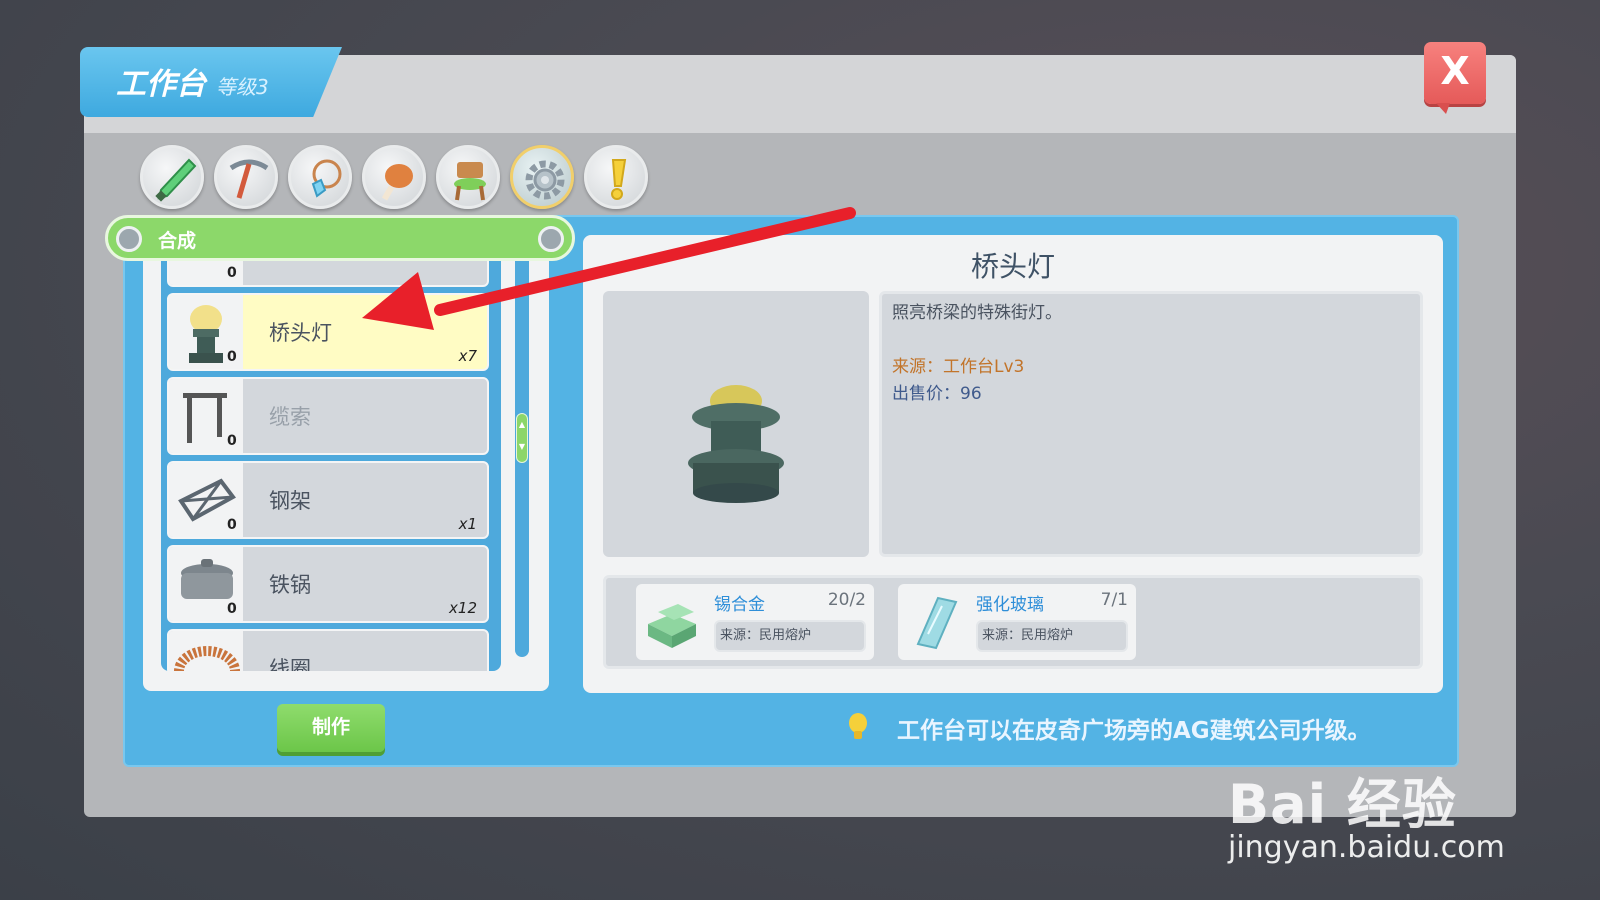 The height and width of the screenshot is (900, 1600). What do you see at coordinates (616, 177) in the screenshot?
I see `exclamation-icon` at bounding box center [616, 177].